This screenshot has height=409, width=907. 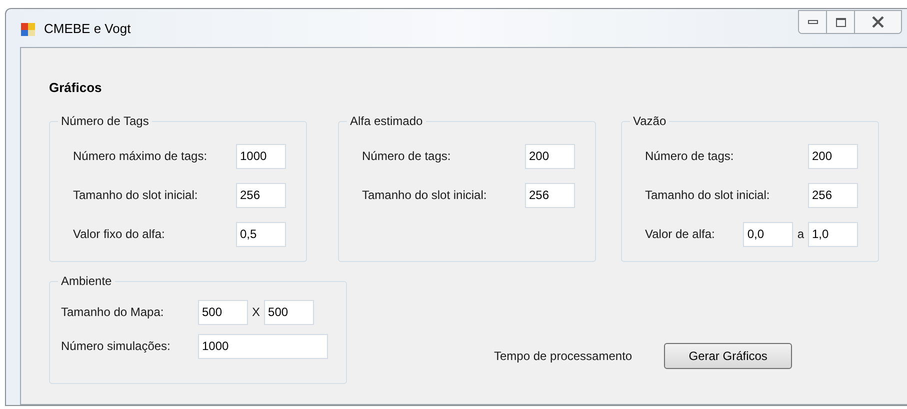 I want to click on field-label: Número simulações:, so click(x=116, y=346).